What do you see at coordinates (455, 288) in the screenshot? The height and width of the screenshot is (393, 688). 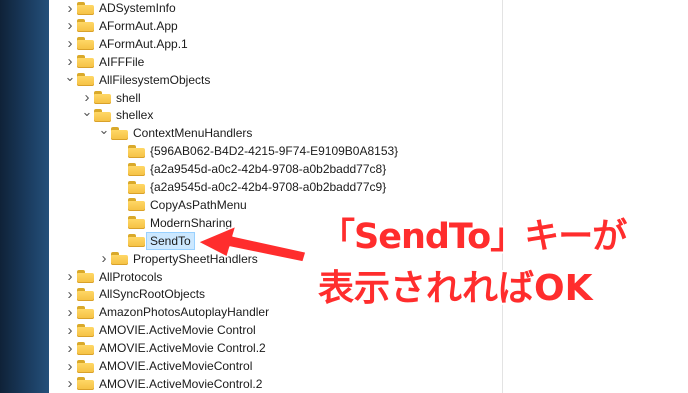 I see `annotation-line-2: 表示されればOK` at bounding box center [455, 288].